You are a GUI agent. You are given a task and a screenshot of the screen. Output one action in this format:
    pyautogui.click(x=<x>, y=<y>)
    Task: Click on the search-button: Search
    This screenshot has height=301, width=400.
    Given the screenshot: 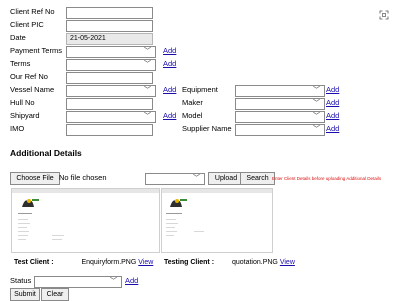 What is the action you would take?
    pyautogui.click(x=257, y=178)
    